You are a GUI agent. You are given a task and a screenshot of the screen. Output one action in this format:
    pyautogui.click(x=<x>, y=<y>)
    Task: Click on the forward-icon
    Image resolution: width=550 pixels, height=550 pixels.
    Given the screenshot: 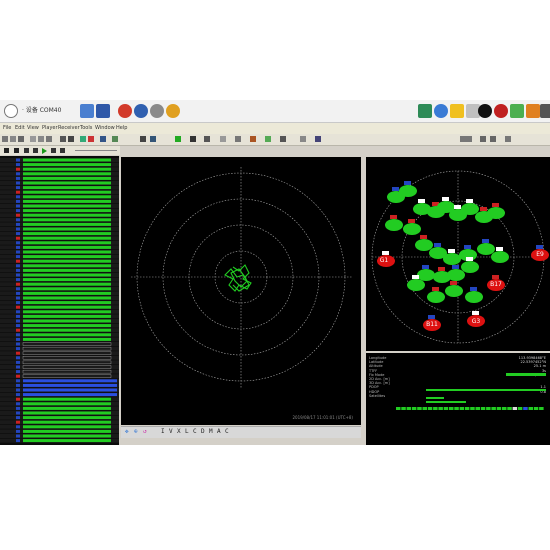 What is the action you would take?
    pyautogui.click(x=493, y=139)
    